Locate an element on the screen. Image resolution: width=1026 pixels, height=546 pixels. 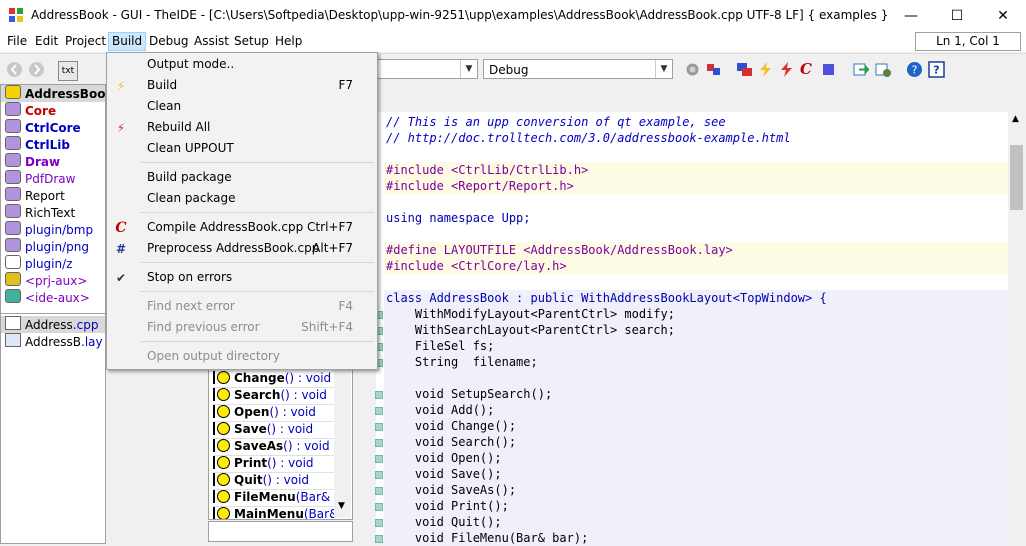
build-menu-item: ✔ Stop on errors is located at coordinates (241, 277).